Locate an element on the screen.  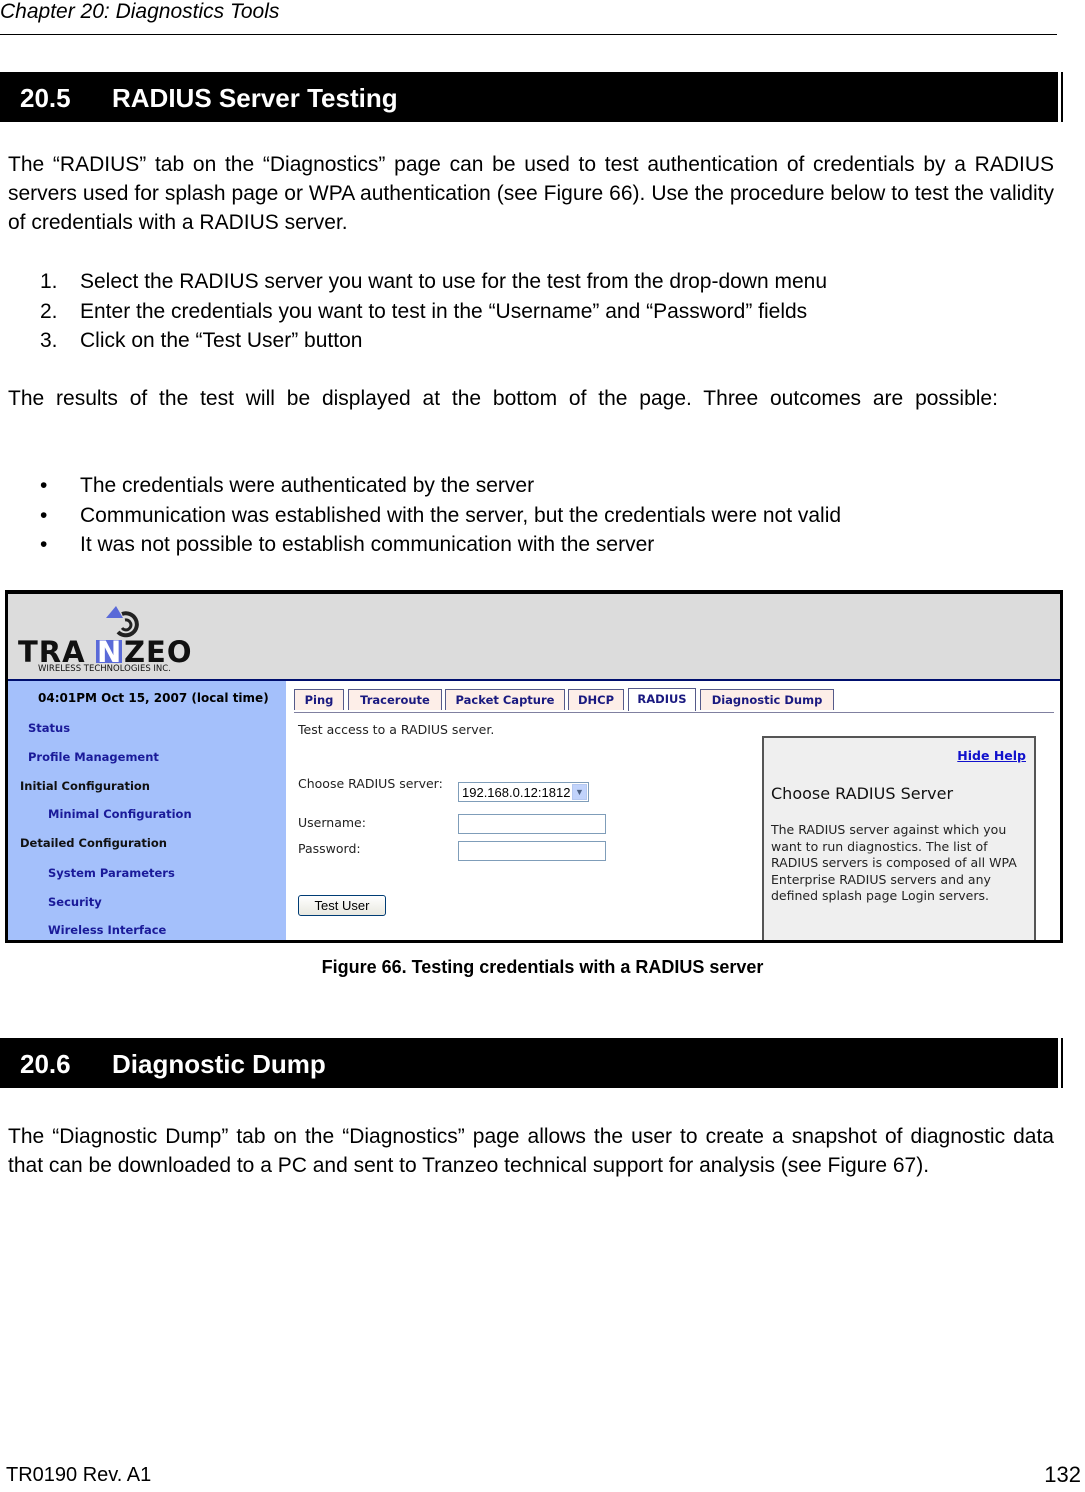
logo-tagline: WIRELESS TECHNOLOGIES INC. is located at coordinates (104, 669).